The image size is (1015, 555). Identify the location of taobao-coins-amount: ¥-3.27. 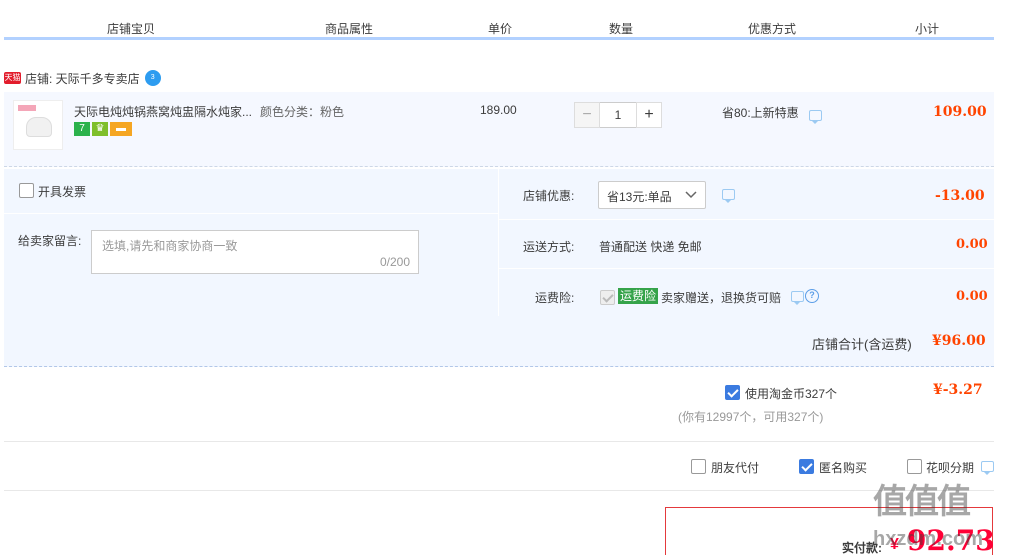
(958, 390).